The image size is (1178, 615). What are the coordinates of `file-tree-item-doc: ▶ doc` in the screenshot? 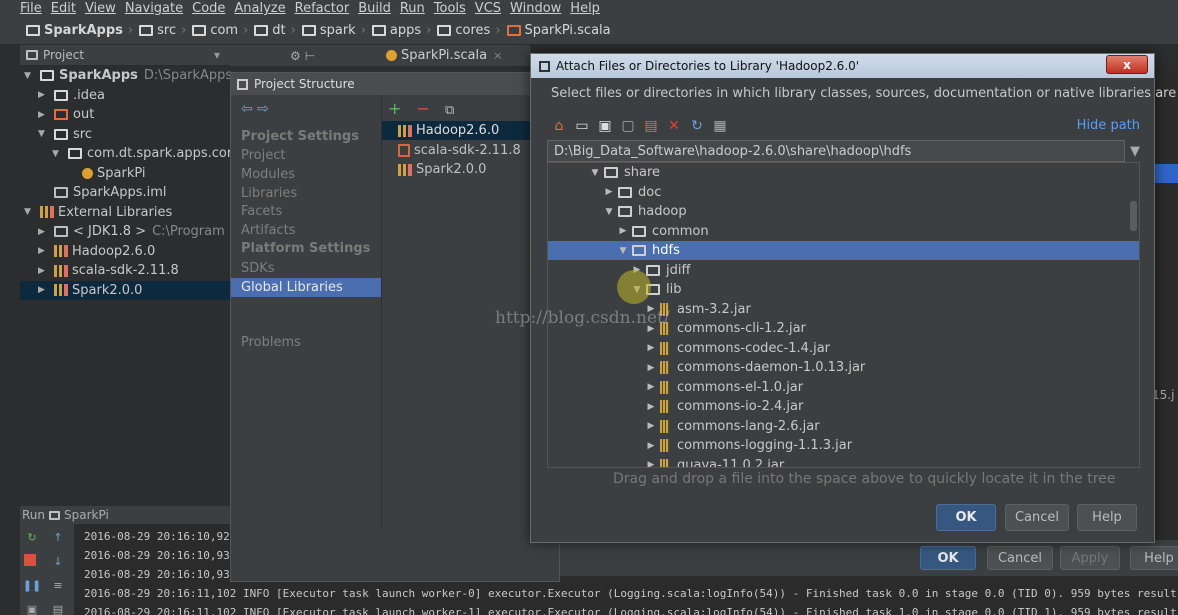 It's located at (843, 192).